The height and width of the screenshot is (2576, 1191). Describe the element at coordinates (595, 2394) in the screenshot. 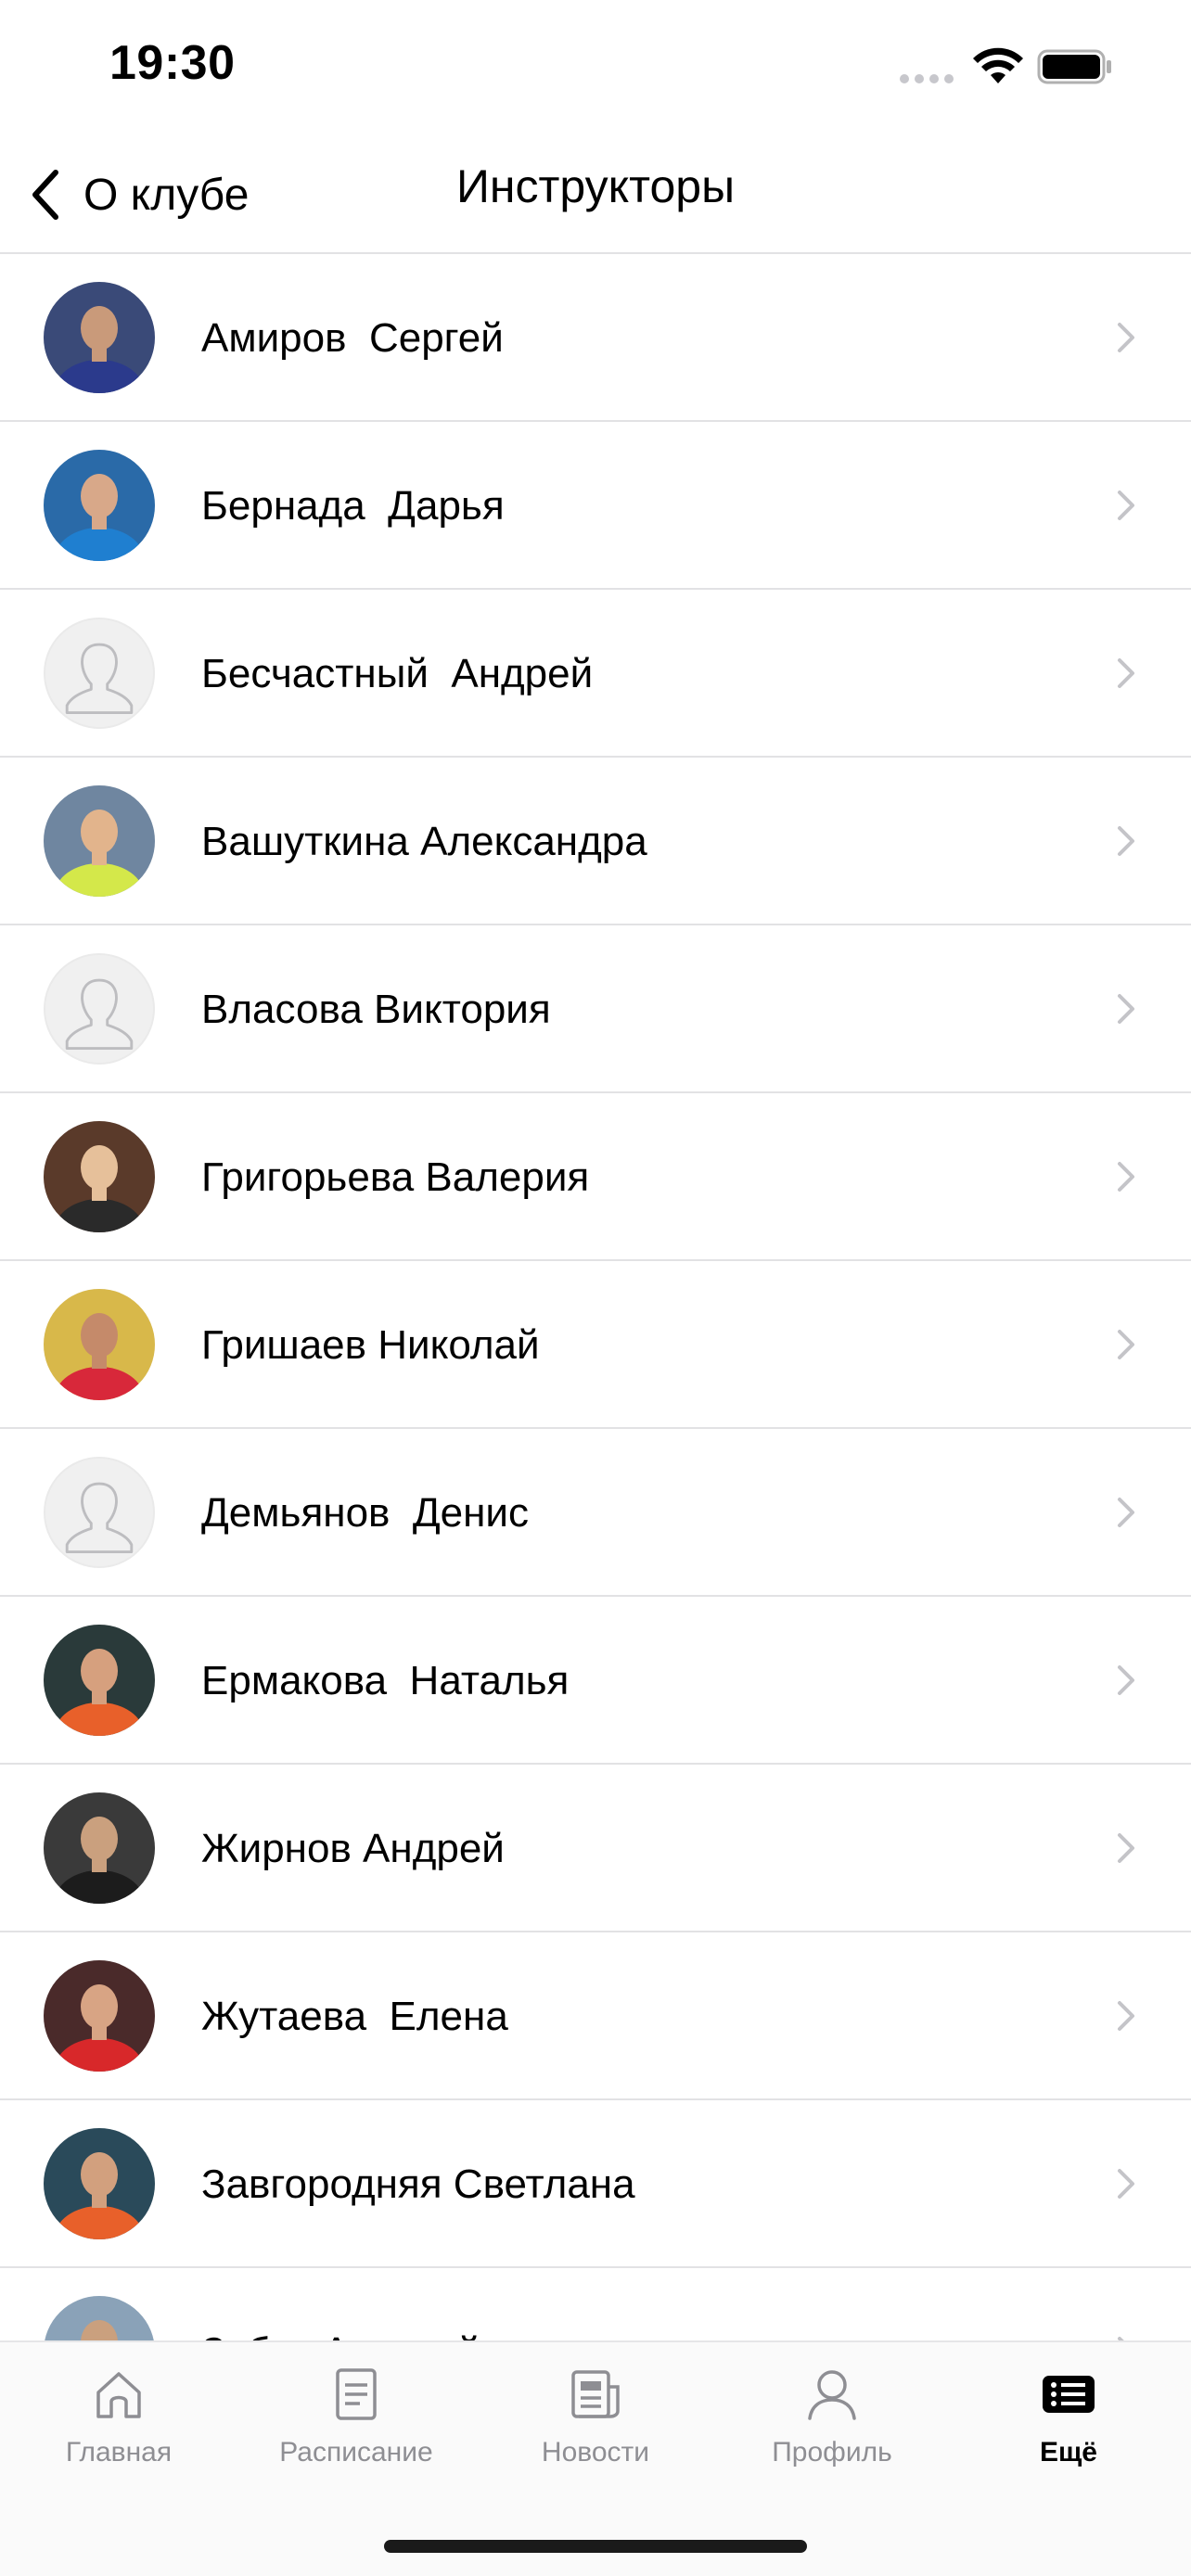

I see `news-icon` at that location.